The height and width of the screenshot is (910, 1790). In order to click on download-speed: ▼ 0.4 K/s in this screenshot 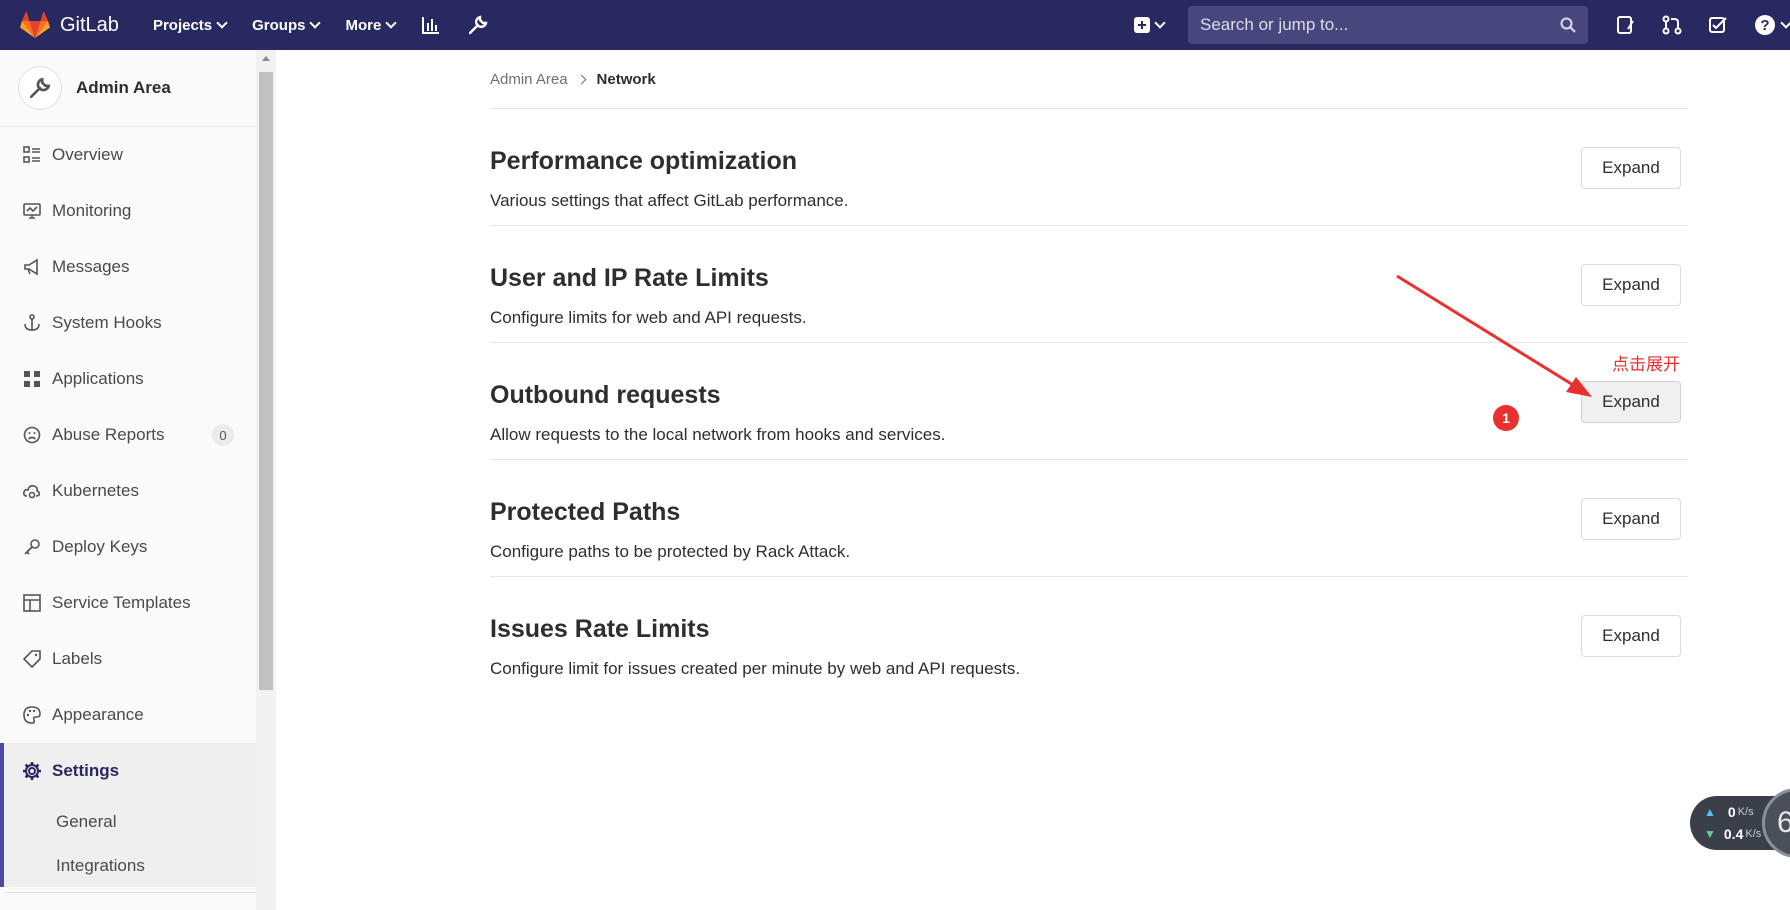, I will do `click(1732, 834)`.